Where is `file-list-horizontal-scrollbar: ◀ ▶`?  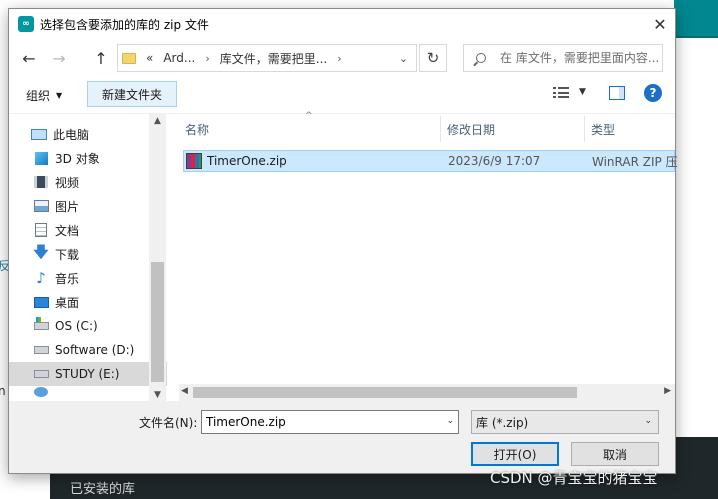
file-list-horizontal-scrollbar: ◀ ▶ is located at coordinates (427, 392).